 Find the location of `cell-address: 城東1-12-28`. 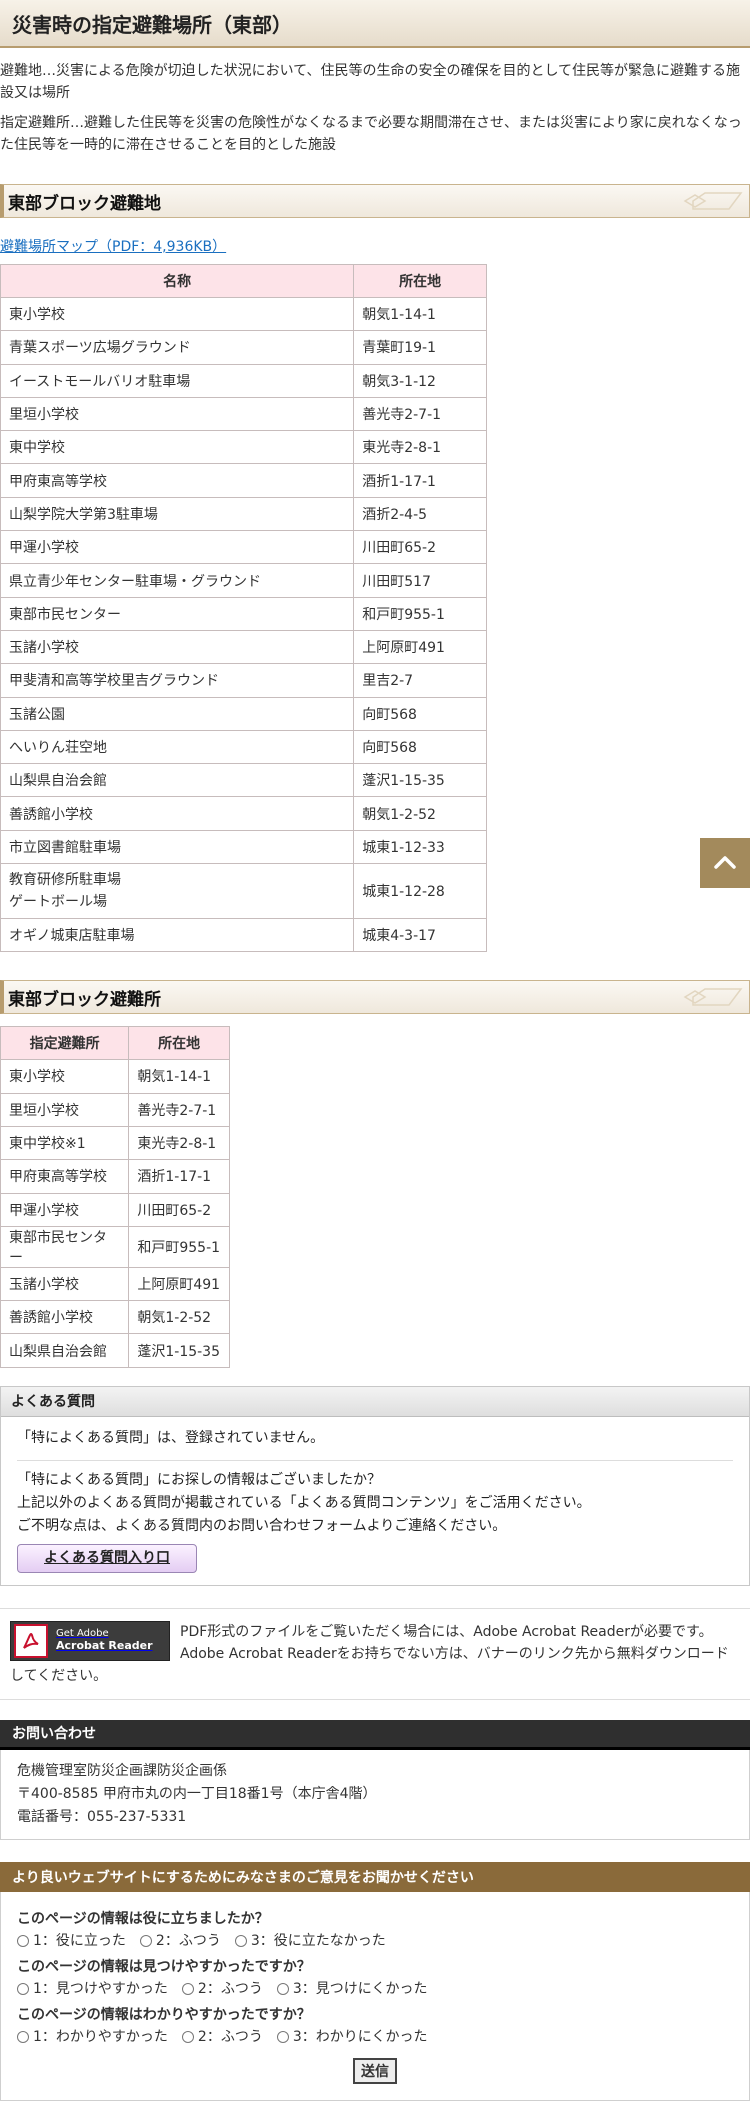

cell-address: 城東1-12-28 is located at coordinates (420, 891).